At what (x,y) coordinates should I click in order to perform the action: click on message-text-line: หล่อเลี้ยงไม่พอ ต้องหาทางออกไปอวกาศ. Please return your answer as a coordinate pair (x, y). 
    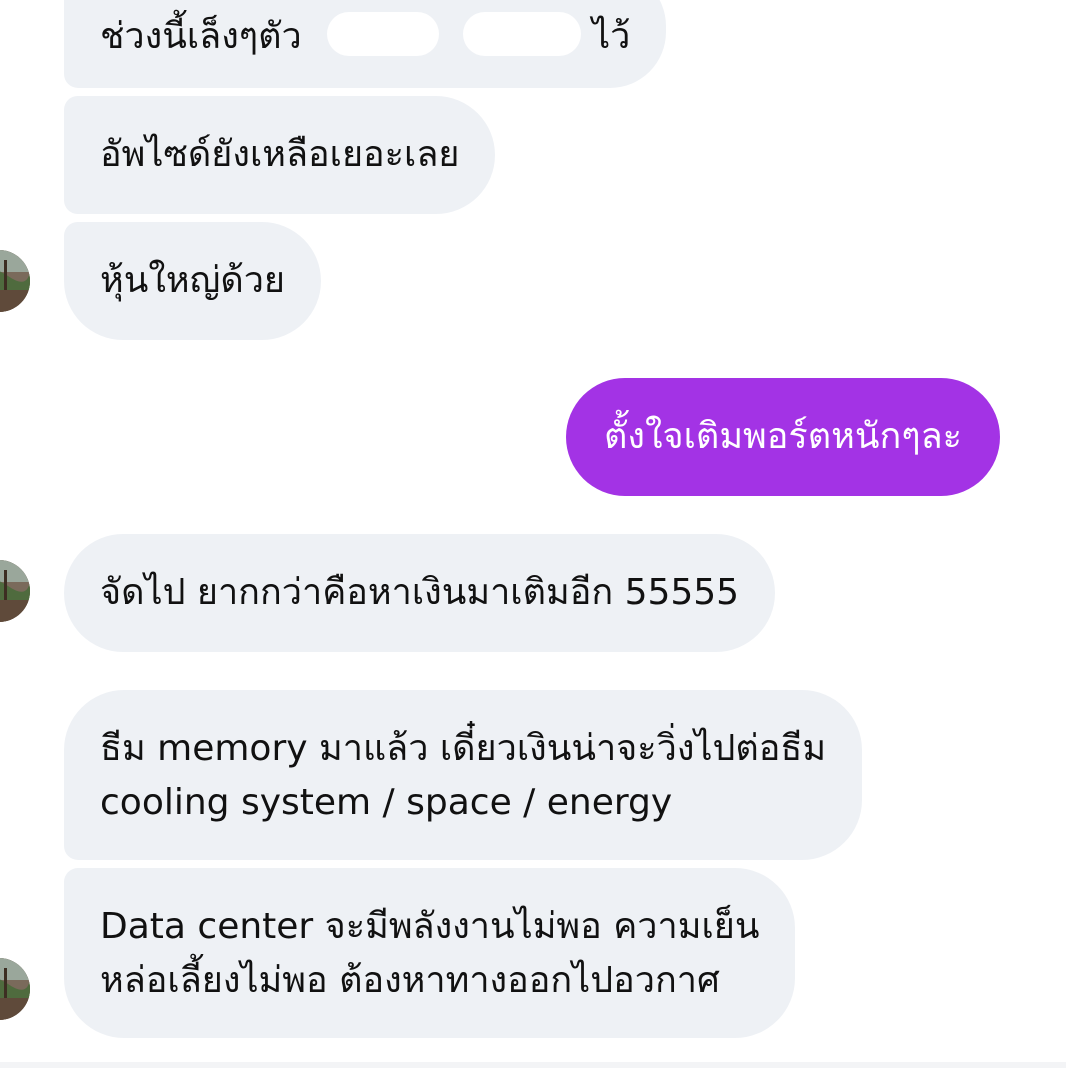
    Looking at the image, I should click on (410, 980).